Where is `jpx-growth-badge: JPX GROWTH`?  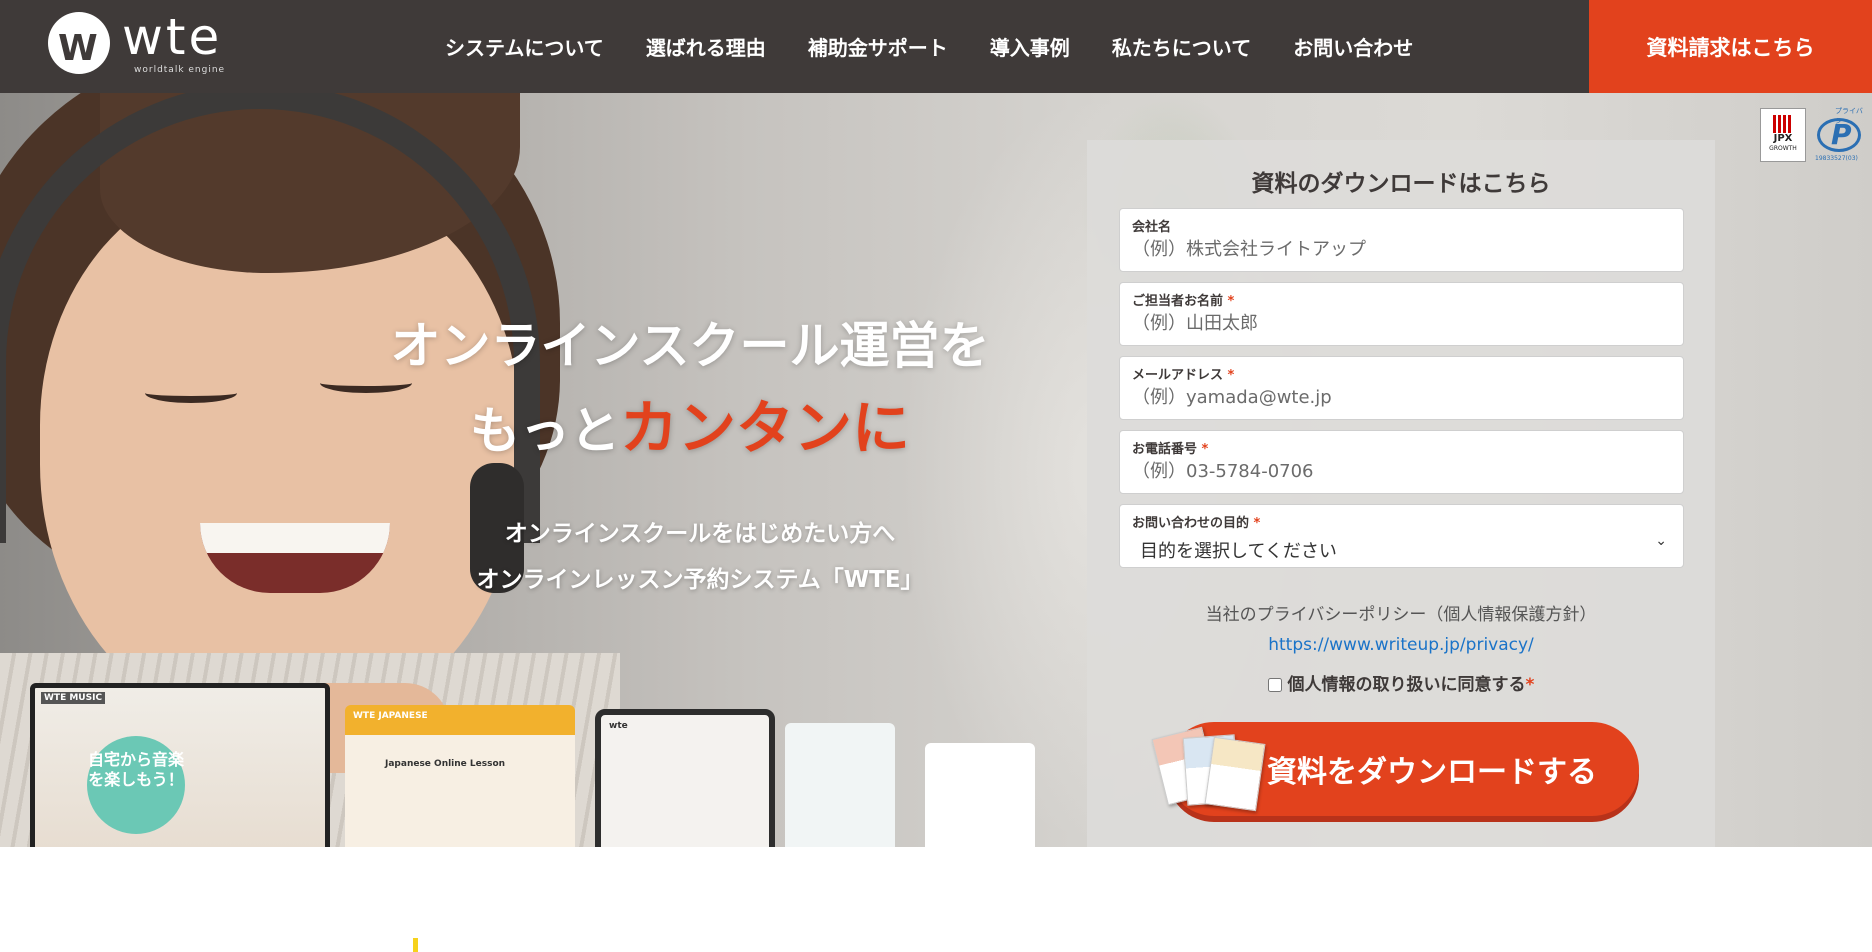 jpx-growth-badge: JPX GROWTH is located at coordinates (1783, 135).